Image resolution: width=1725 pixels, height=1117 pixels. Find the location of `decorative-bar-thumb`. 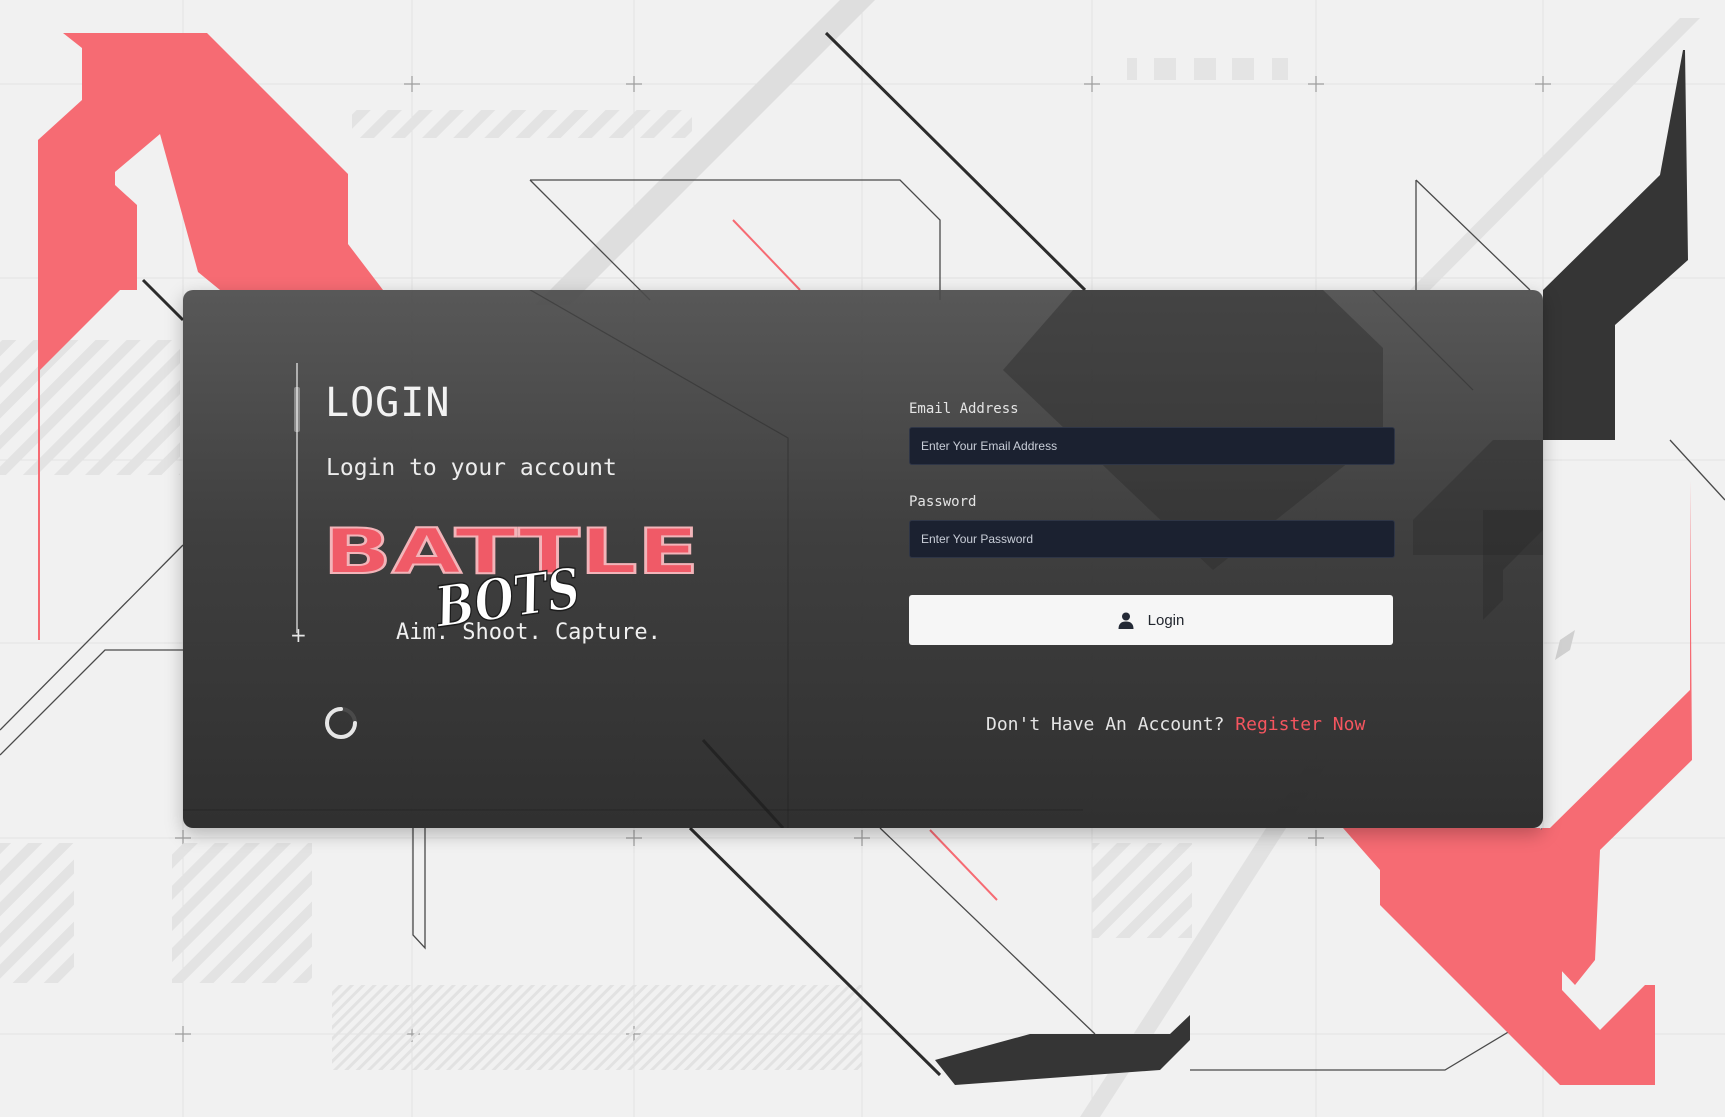

decorative-bar-thumb is located at coordinates (297, 409).